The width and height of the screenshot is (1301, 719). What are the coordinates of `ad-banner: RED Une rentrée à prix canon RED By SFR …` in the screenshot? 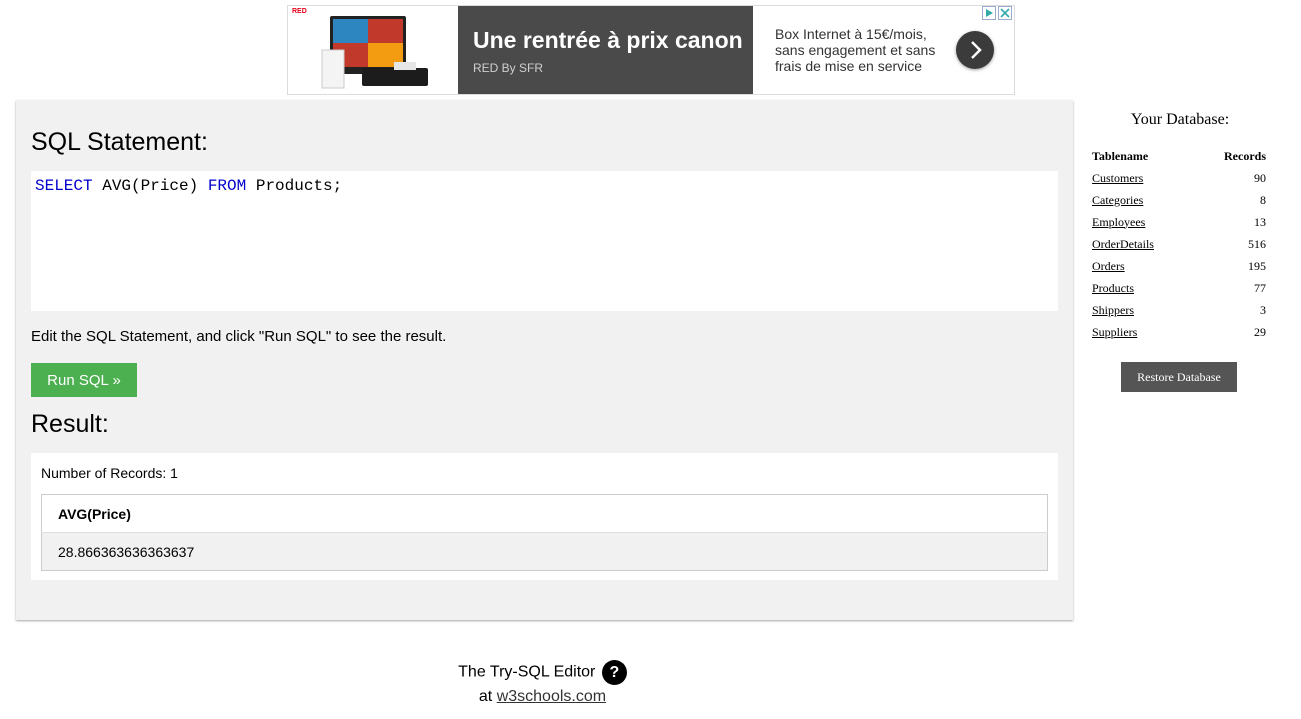 It's located at (651, 50).